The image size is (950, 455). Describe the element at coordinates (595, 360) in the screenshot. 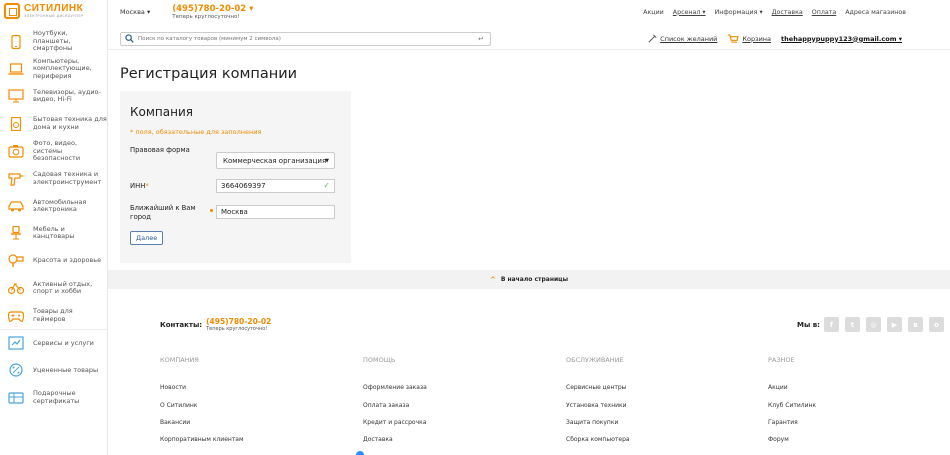

I see `footer-column-title: Обслуживание` at that location.